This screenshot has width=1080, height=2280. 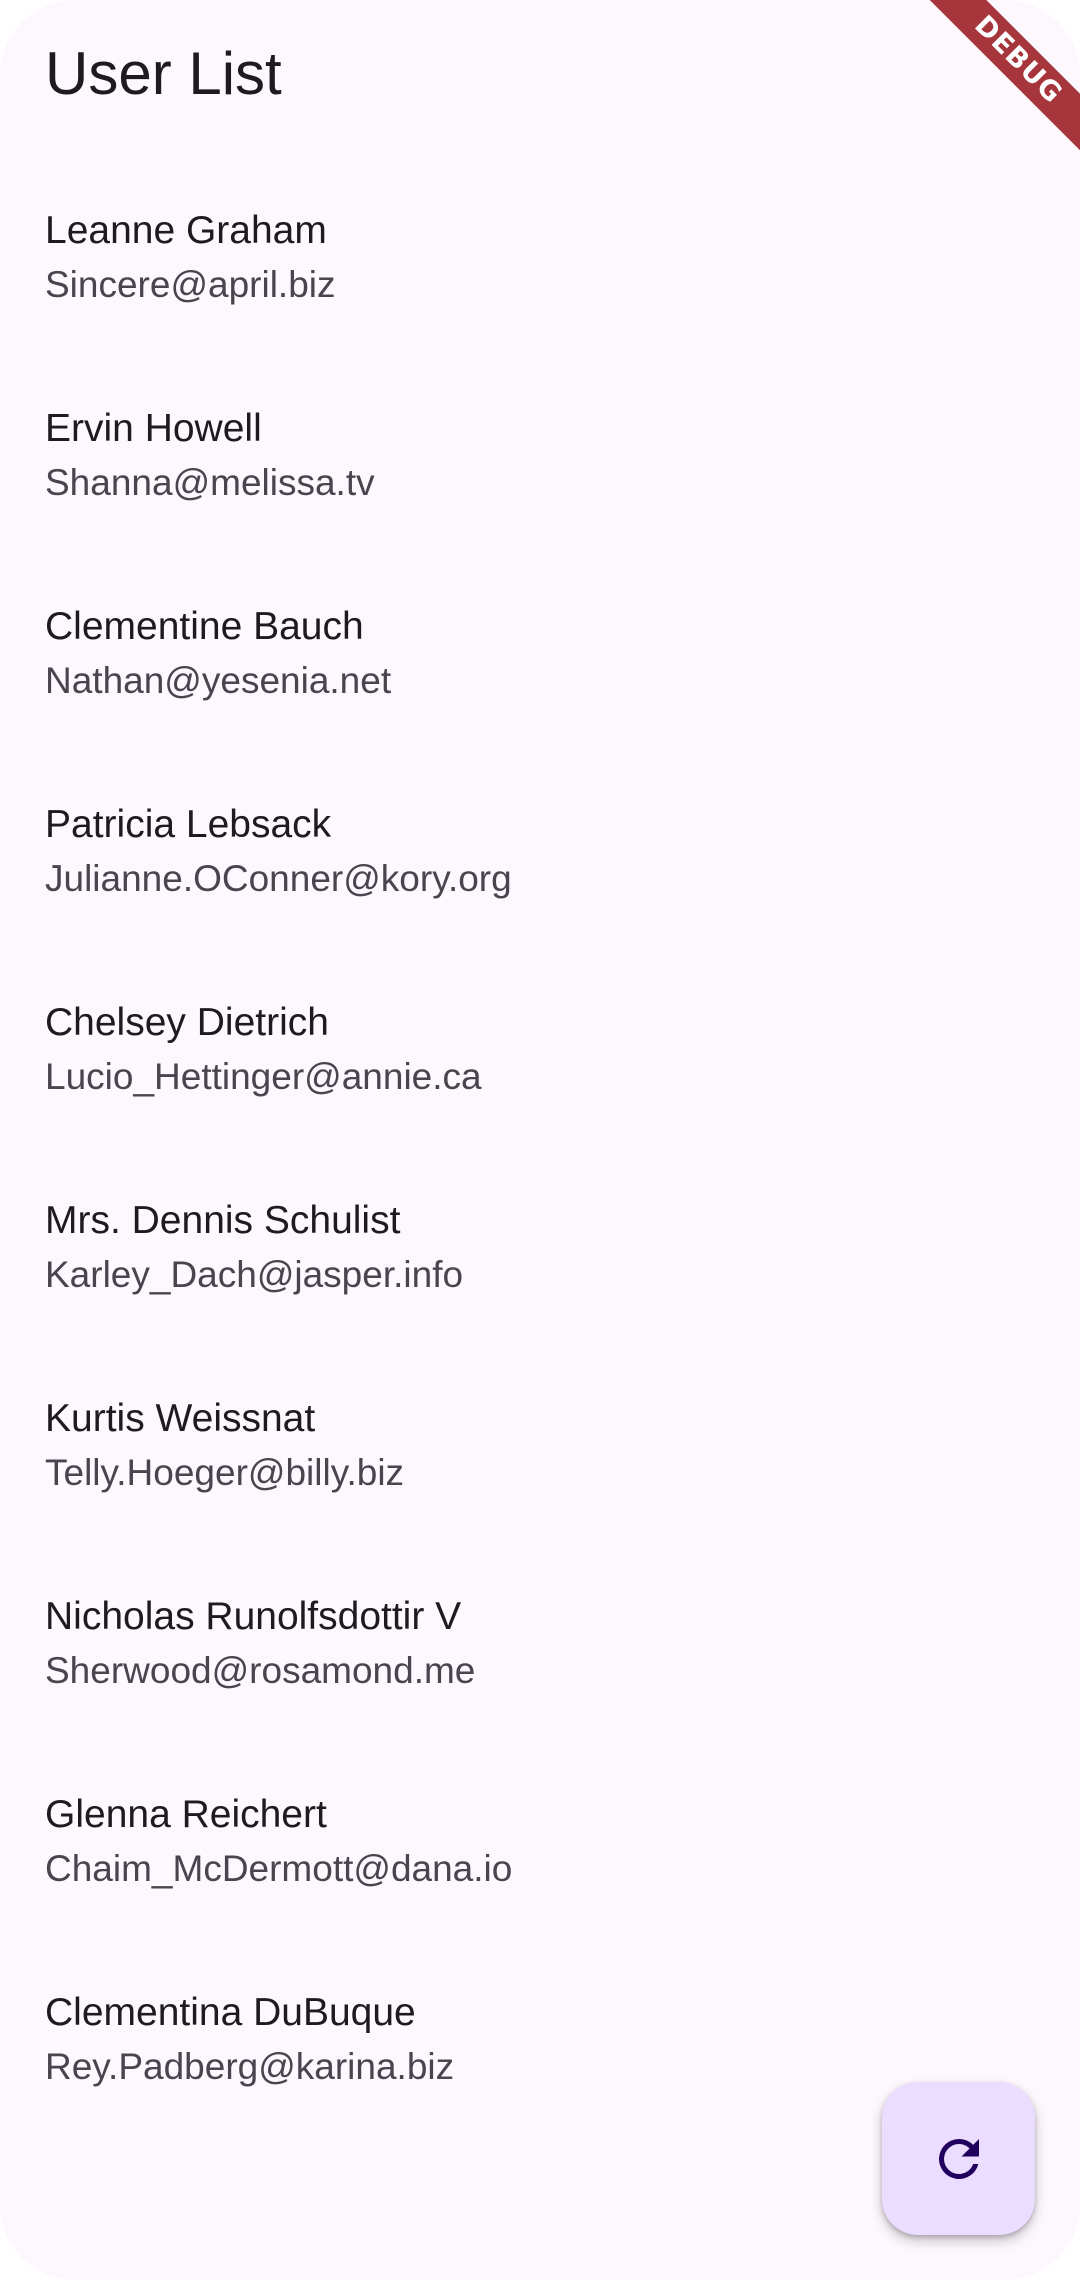 I want to click on user-name: Clementina DuBuque, so click(x=230, y=2012).